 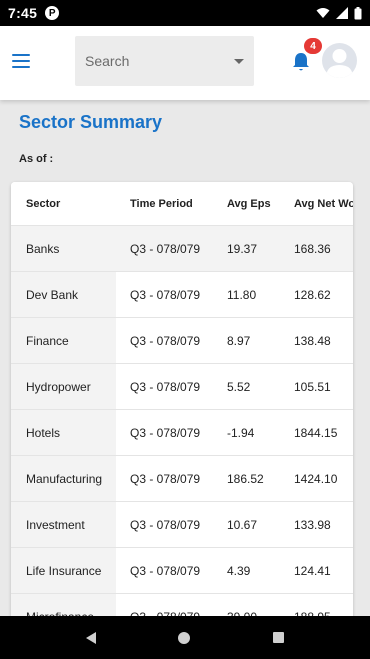 I want to click on system-nav-bar, so click(x=185, y=637).